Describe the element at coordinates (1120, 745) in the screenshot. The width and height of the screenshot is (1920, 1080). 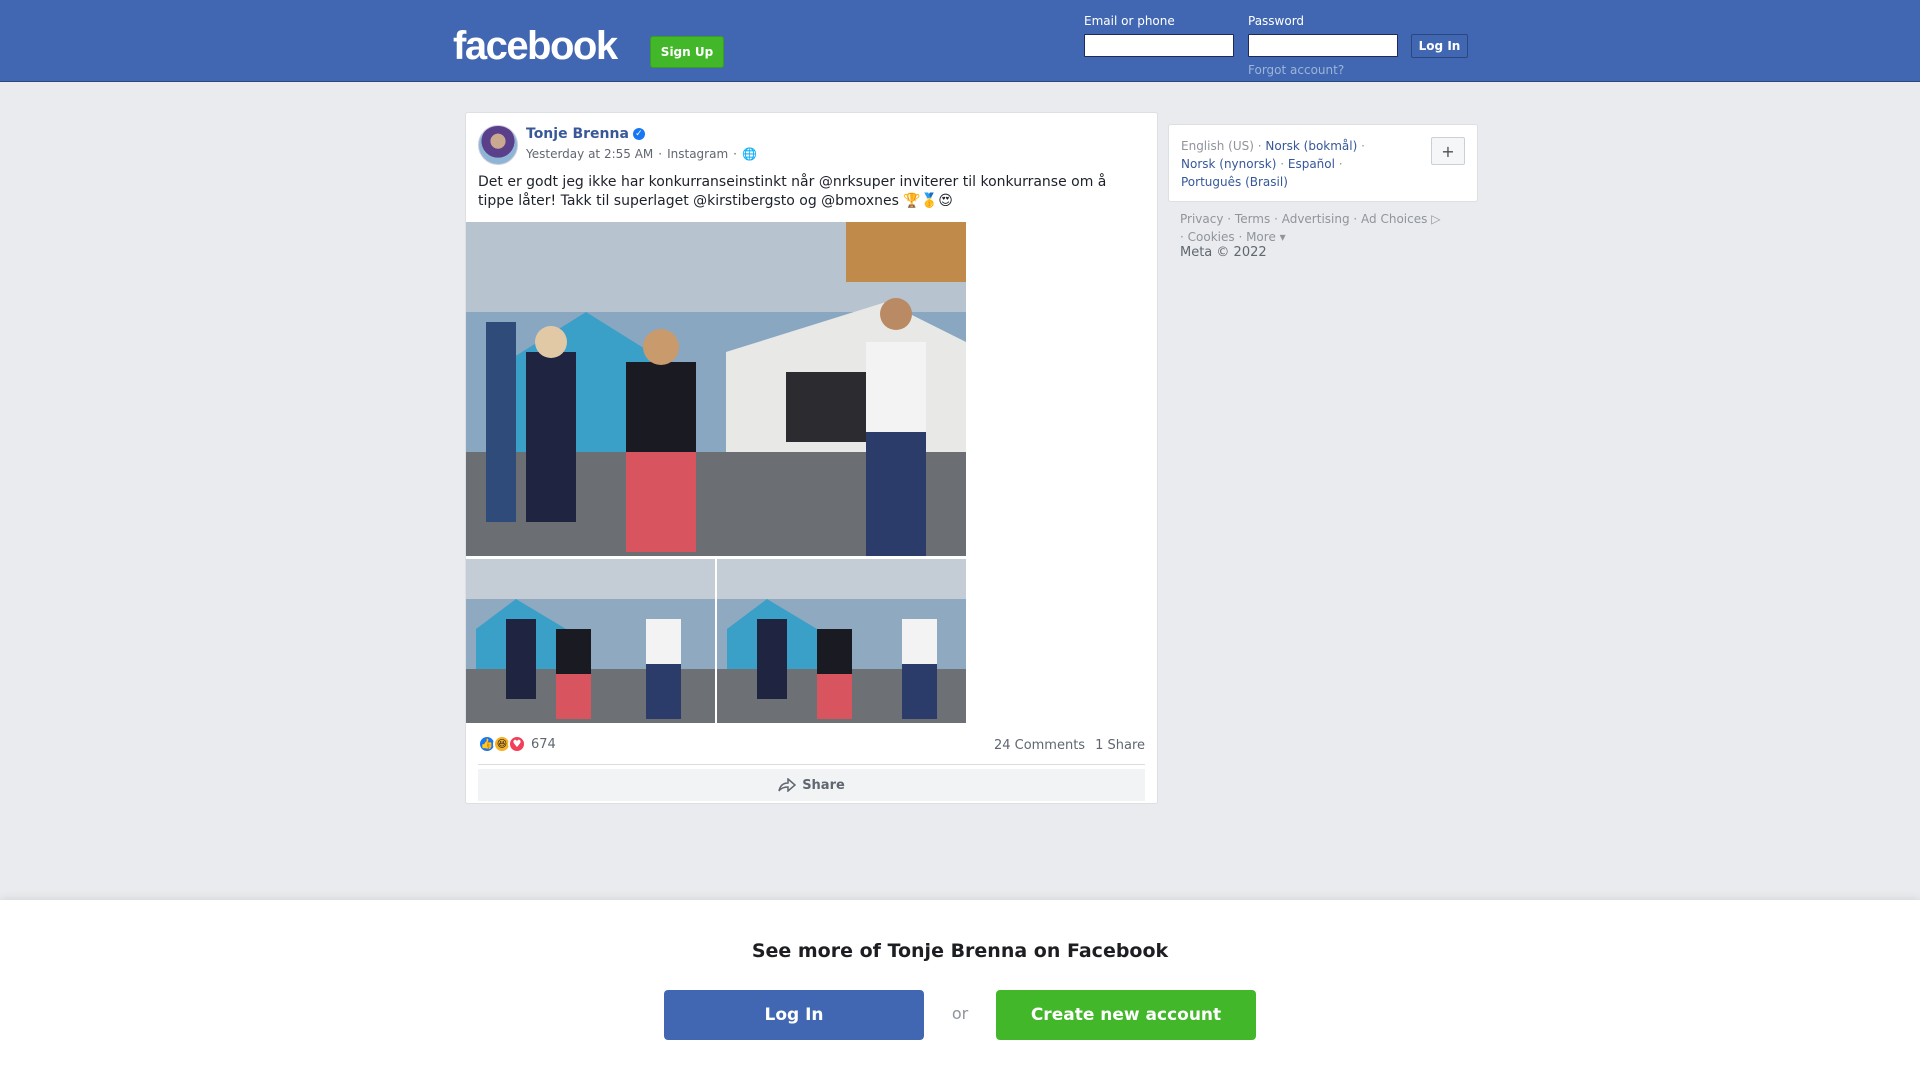
I see `shares-count: 1 Share` at that location.